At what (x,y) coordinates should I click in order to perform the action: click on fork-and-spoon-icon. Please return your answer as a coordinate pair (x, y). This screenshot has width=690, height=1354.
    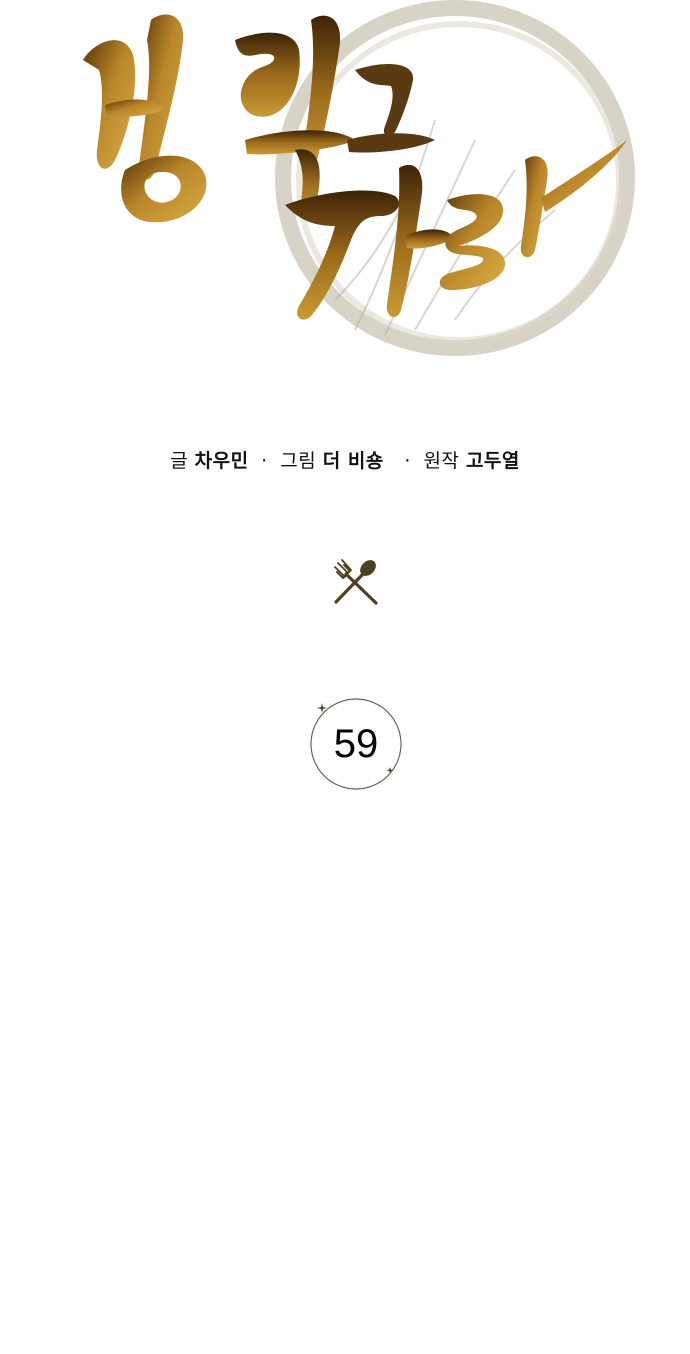
    Looking at the image, I should click on (356, 582).